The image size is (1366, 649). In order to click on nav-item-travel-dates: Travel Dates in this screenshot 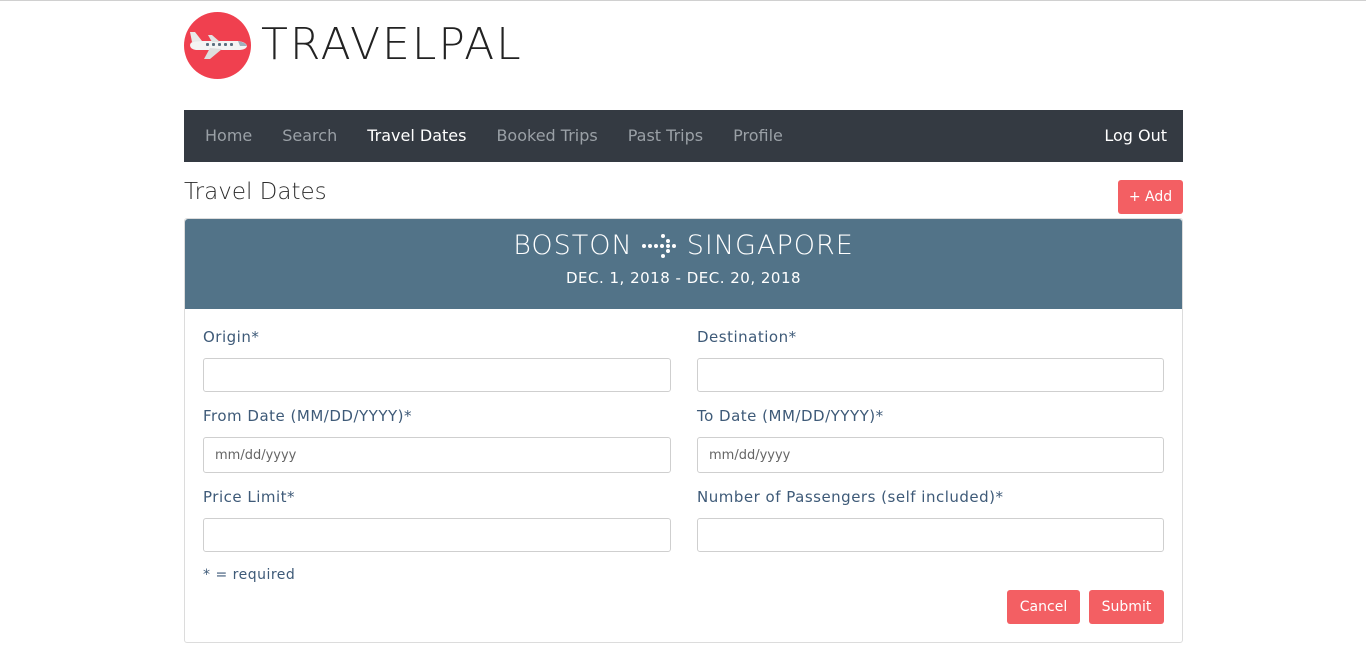, I will do `click(416, 136)`.